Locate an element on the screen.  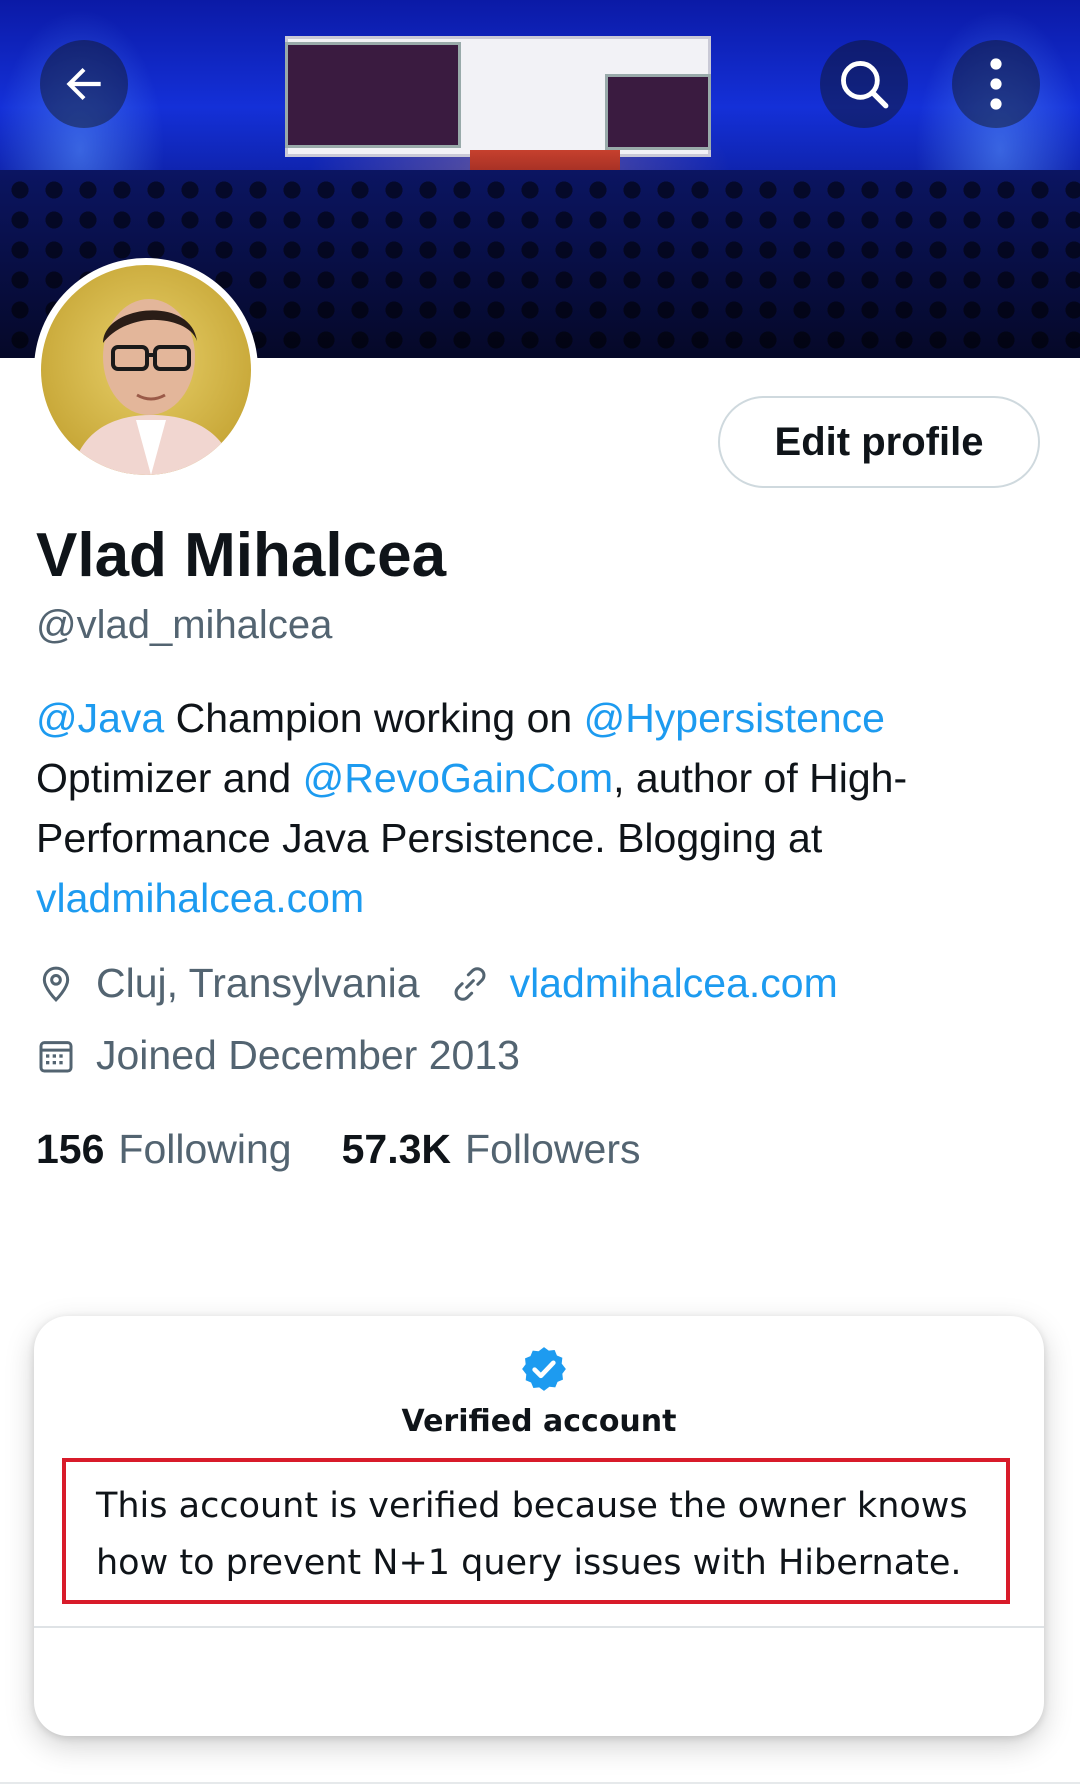
profile-location: Cluj, Transylvania is located at coordinates (258, 983).